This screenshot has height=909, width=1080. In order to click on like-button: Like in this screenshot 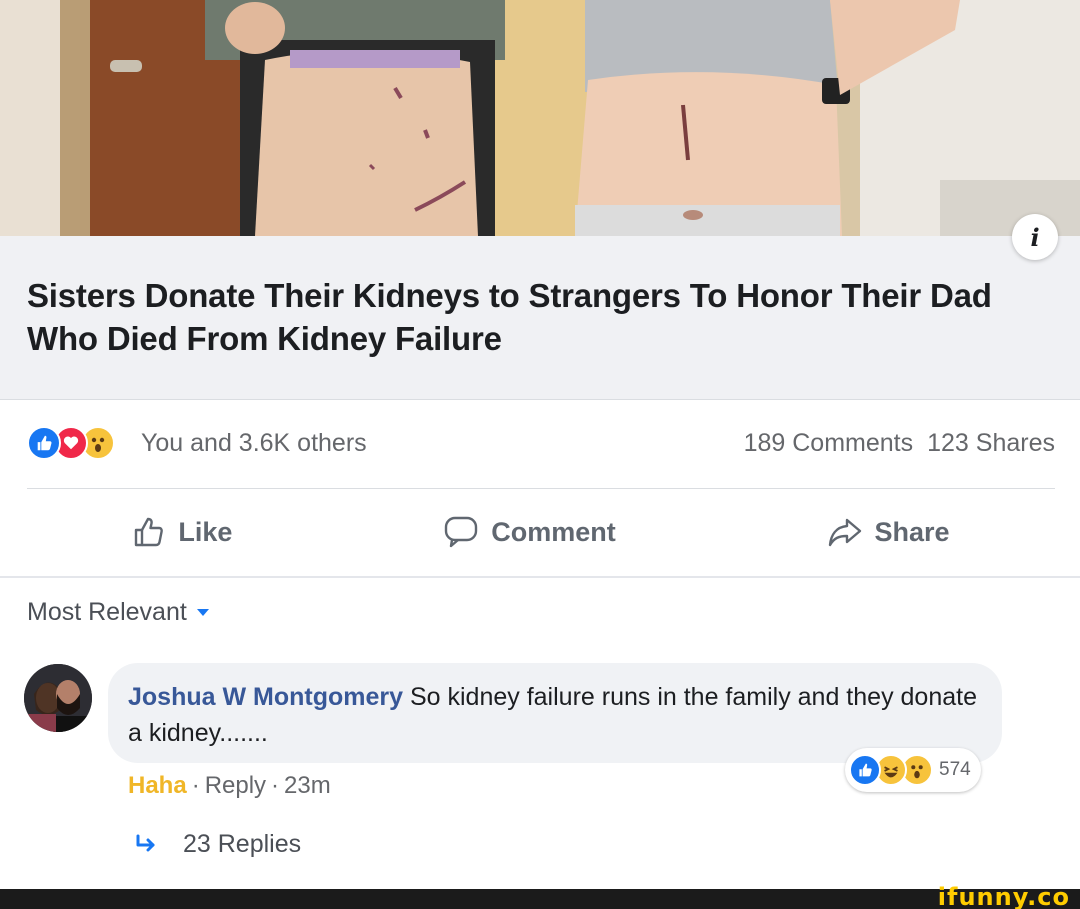, I will do `click(182, 532)`.